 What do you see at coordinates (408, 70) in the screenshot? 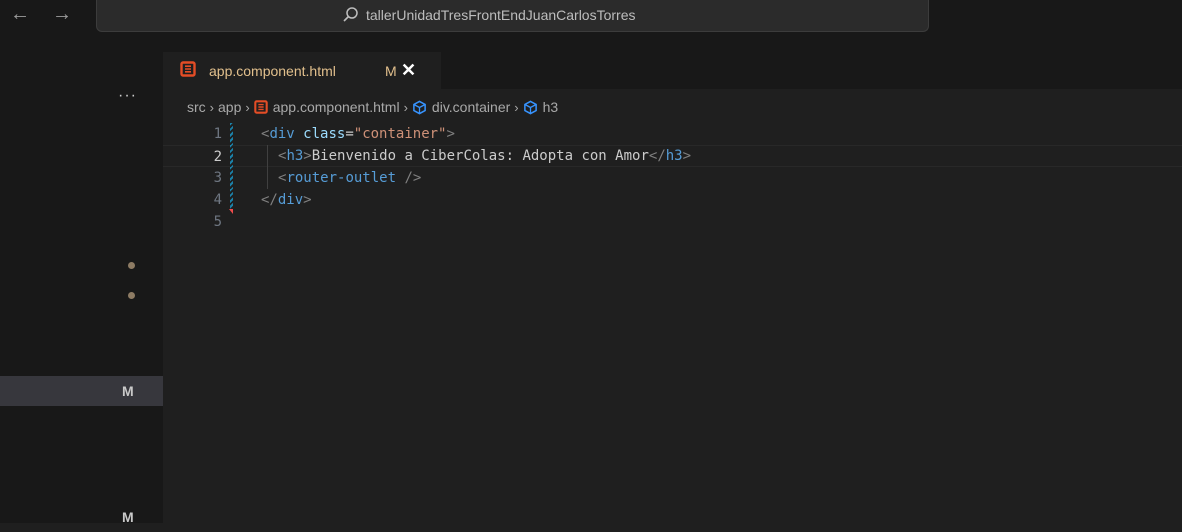
I see `close-icon: ✕` at bounding box center [408, 70].